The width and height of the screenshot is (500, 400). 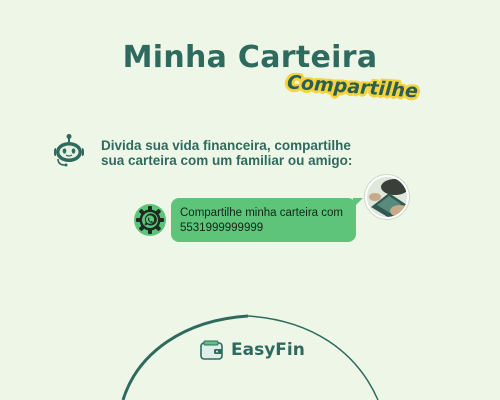 I want to click on wallet-icon, so click(x=211, y=350).